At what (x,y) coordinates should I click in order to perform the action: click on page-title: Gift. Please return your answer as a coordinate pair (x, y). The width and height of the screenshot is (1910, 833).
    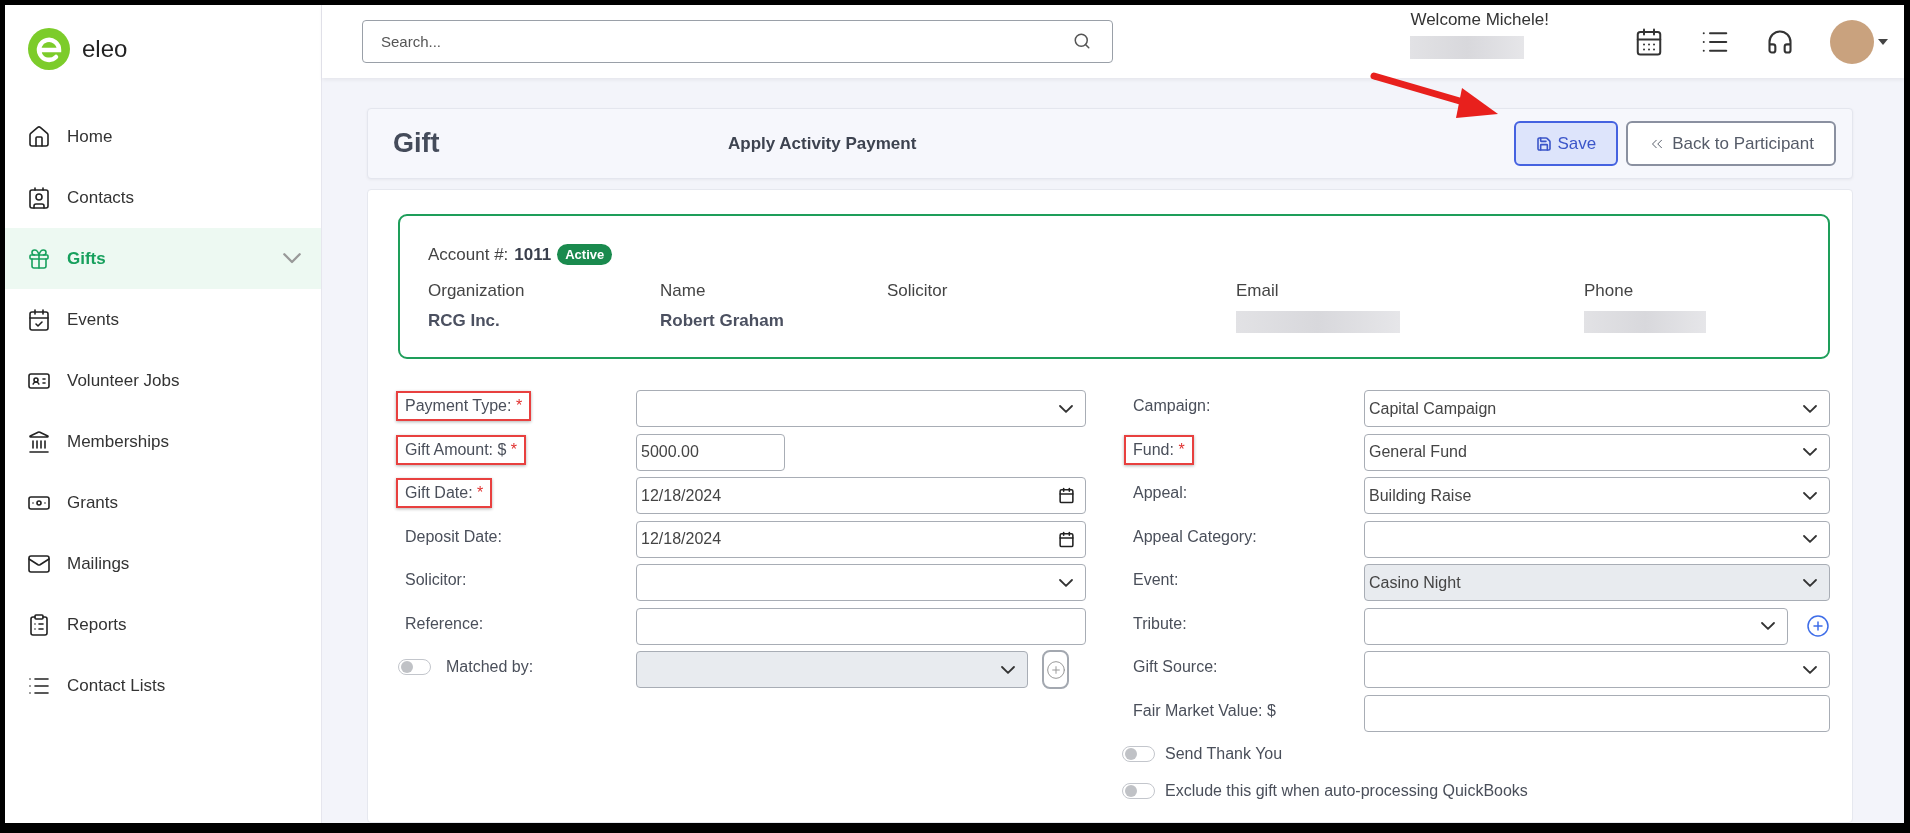
    Looking at the image, I should click on (417, 143).